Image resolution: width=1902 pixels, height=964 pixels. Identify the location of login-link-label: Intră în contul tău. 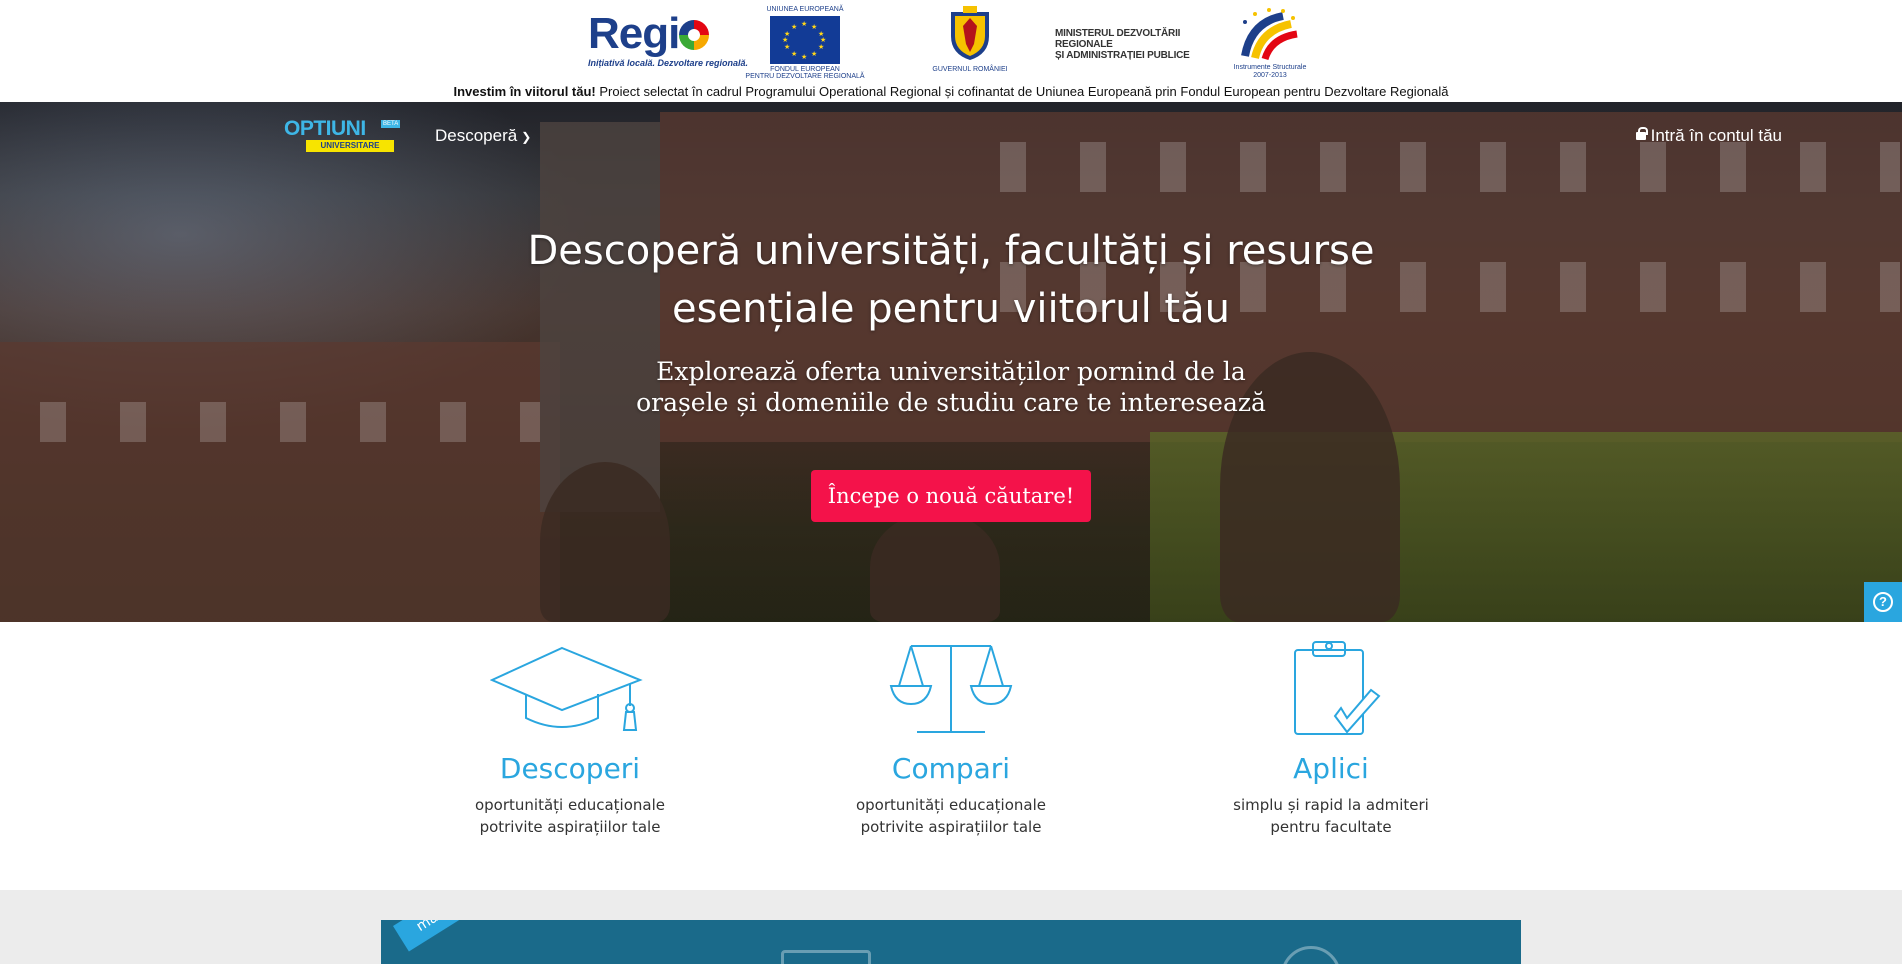
(1716, 135).